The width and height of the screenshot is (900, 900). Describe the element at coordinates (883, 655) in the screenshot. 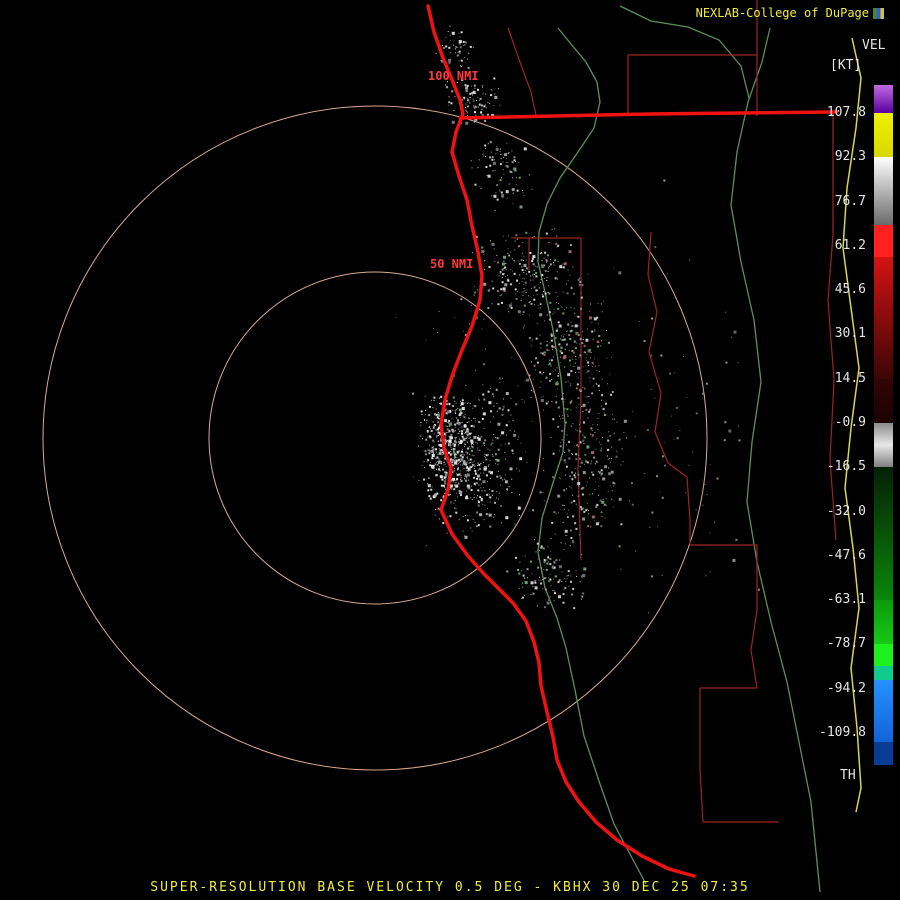

I see `colorbar-segment` at that location.